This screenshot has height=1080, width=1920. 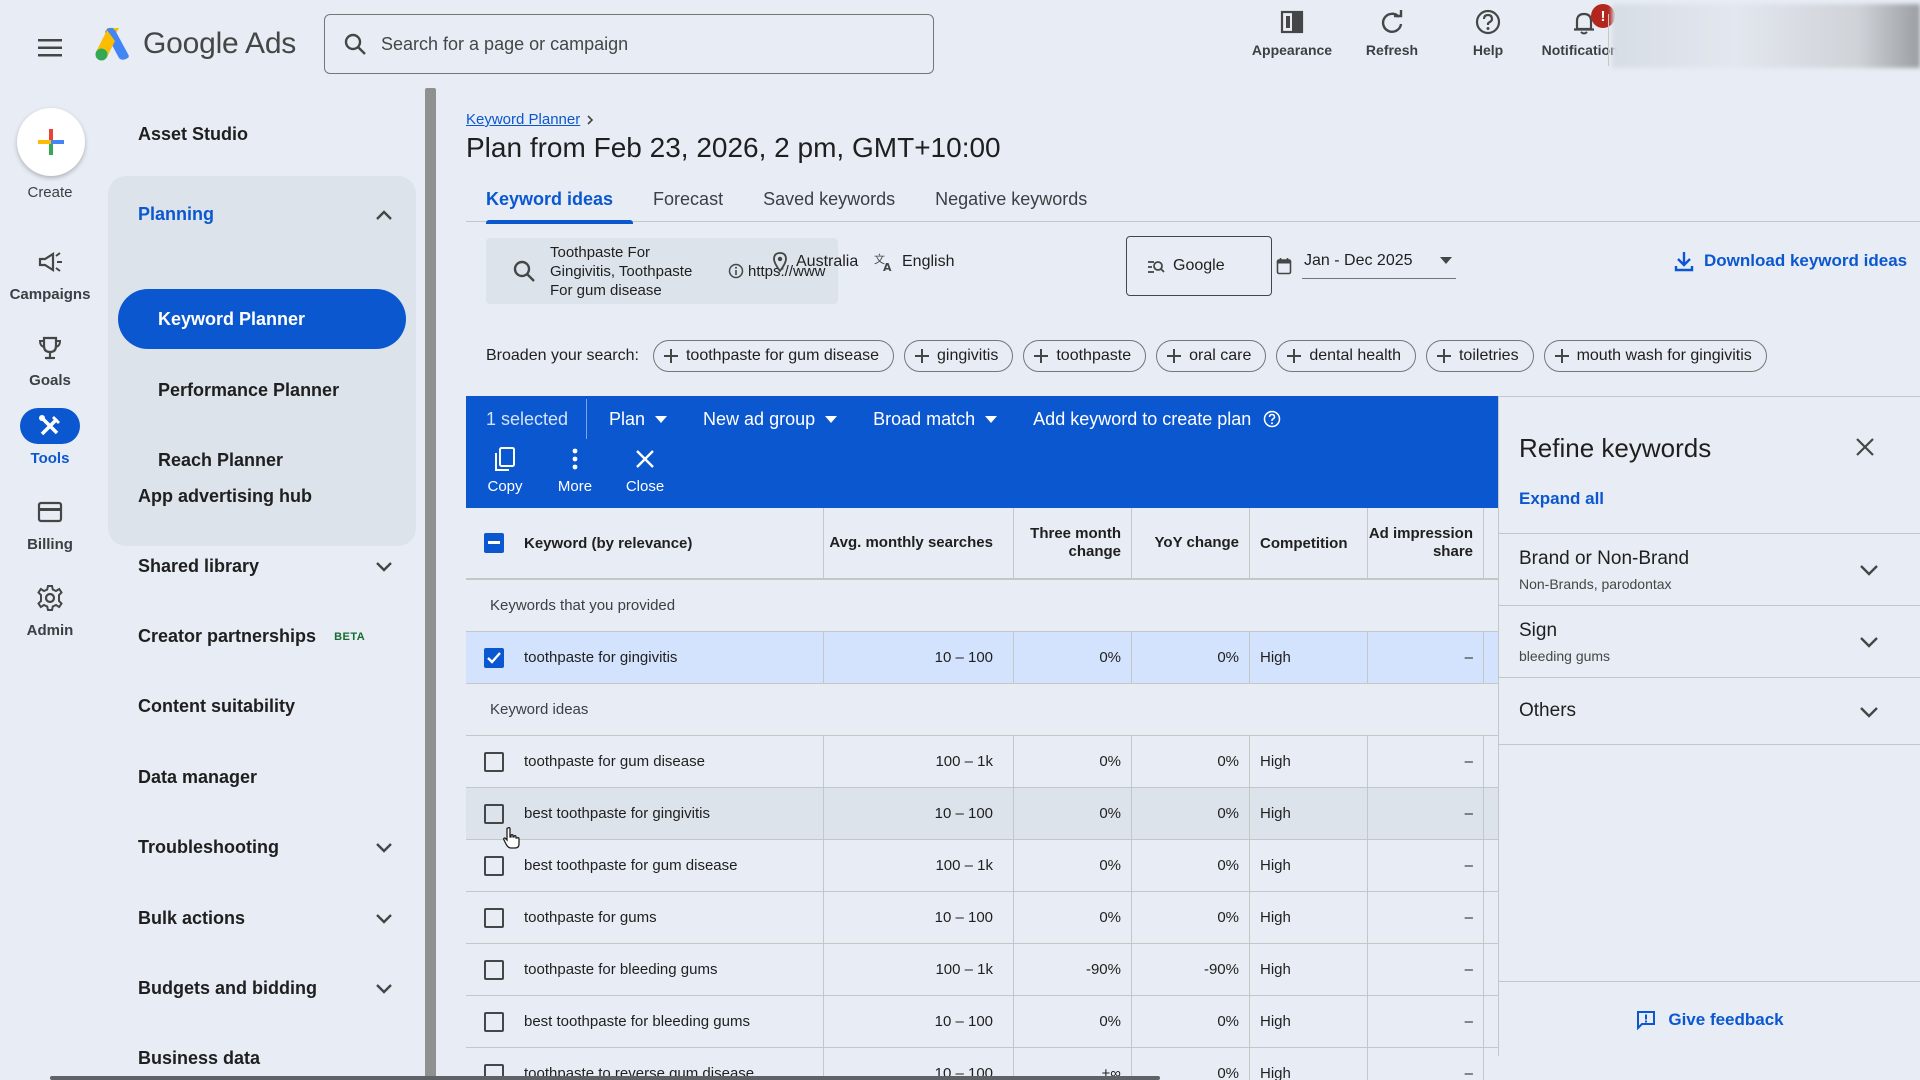 I want to click on broaden-chip: gingivitis, so click(x=959, y=356).